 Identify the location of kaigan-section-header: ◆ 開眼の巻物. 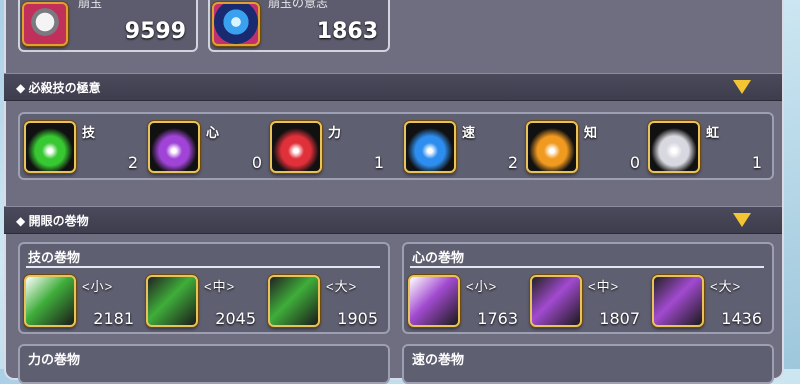
(393, 220).